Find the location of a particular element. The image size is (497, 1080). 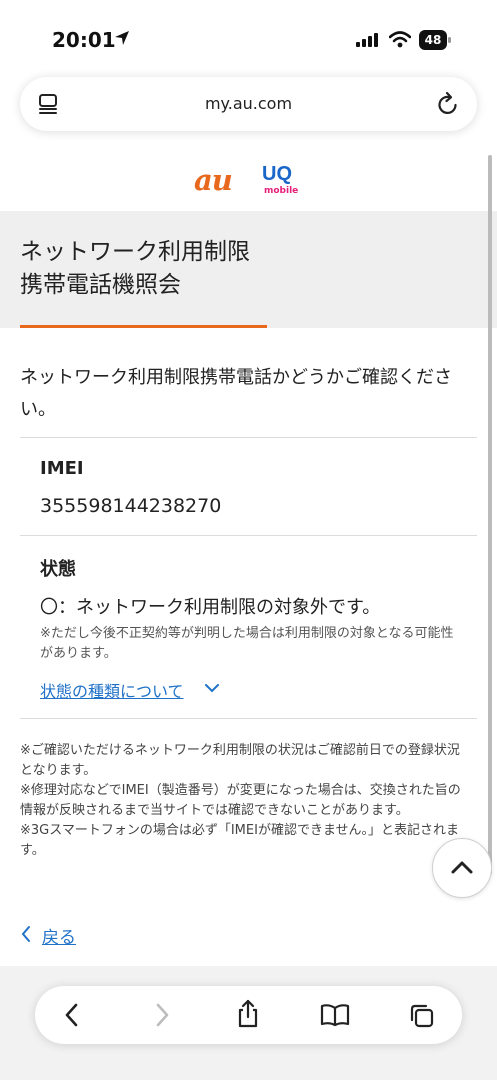

uq-mobile-logo-sub: mobile is located at coordinates (281, 191).